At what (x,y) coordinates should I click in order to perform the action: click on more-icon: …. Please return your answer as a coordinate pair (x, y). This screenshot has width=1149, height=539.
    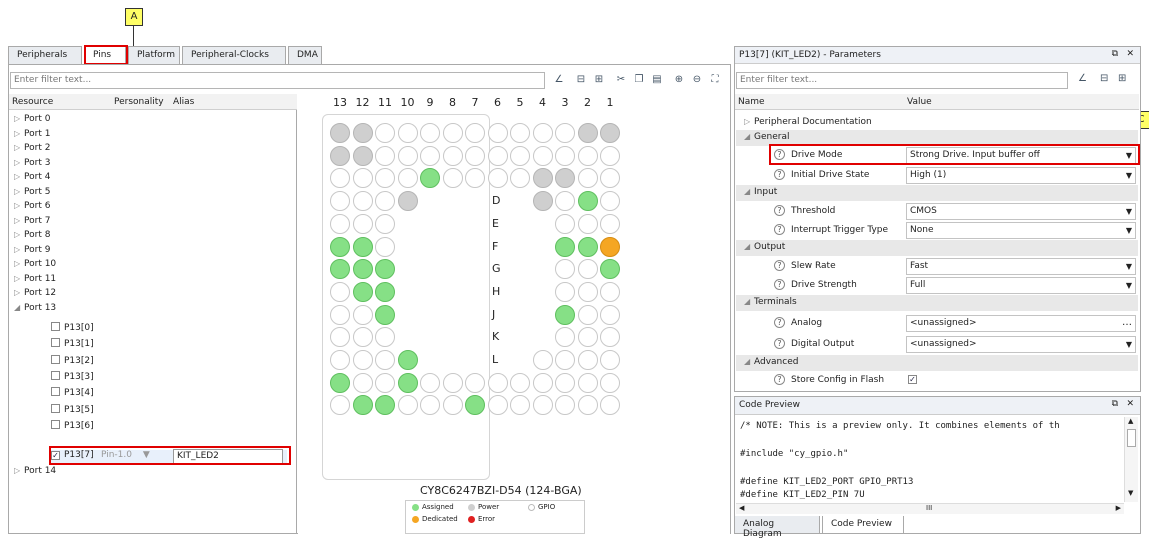
    Looking at the image, I should click on (1127, 322).